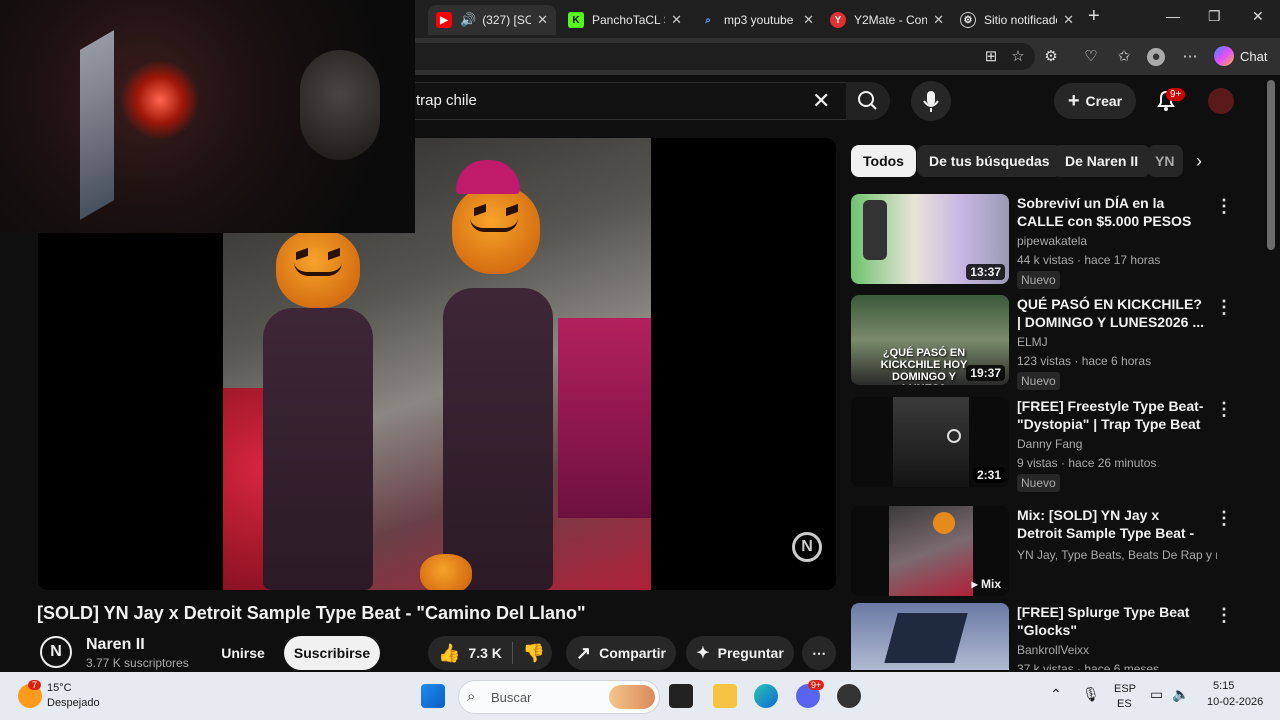 This screenshot has width=1280, height=720. Describe the element at coordinates (926, 638) in the screenshot. I see `thumbnail-image` at that location.